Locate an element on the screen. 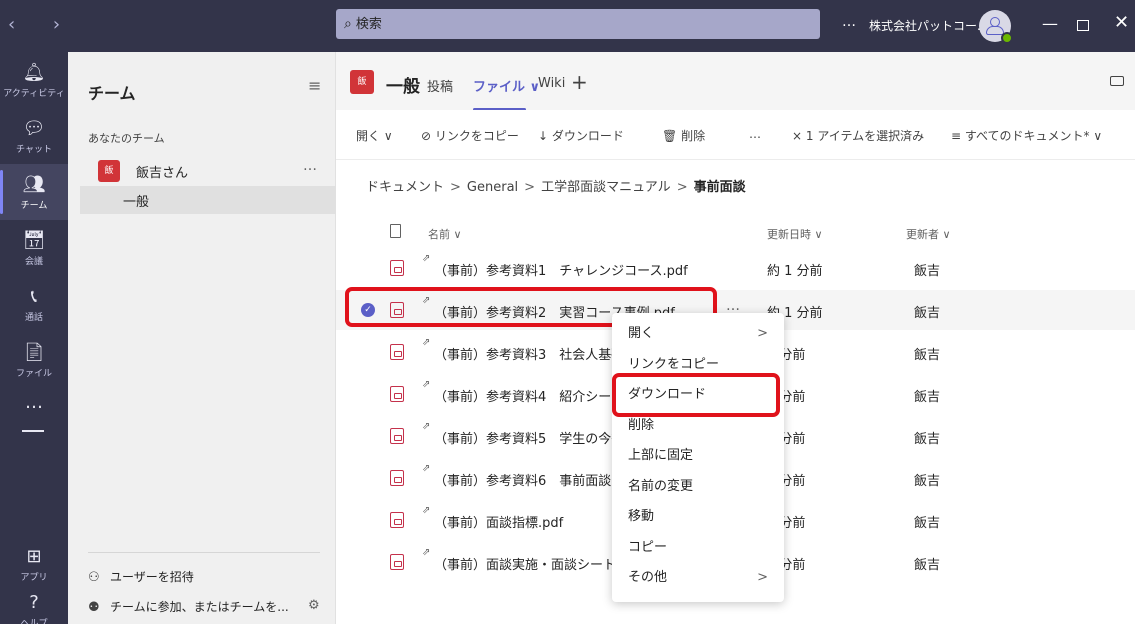  section-heading: あなたのチーム is located at coordinates (126, 138).